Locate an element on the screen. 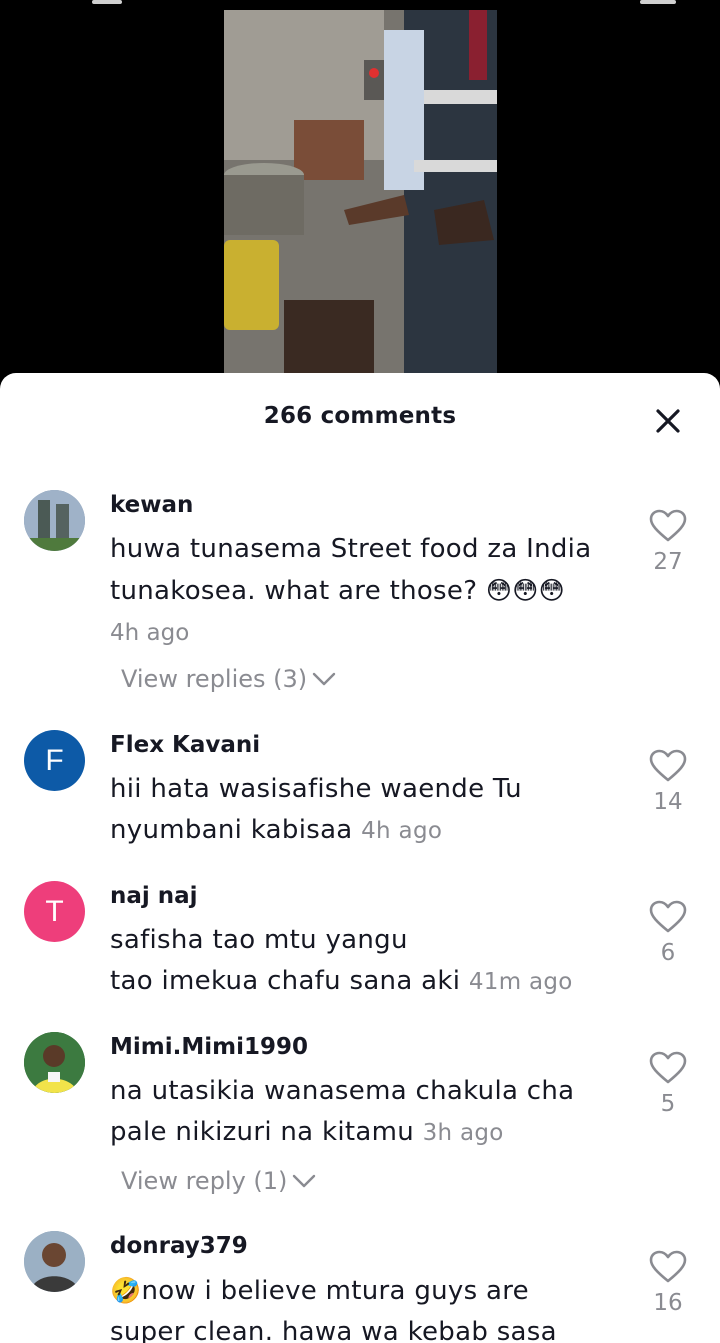 The width and height of the screenshot is (720, 1343). video-thumbnail-image is located at coordinates (360, 192).